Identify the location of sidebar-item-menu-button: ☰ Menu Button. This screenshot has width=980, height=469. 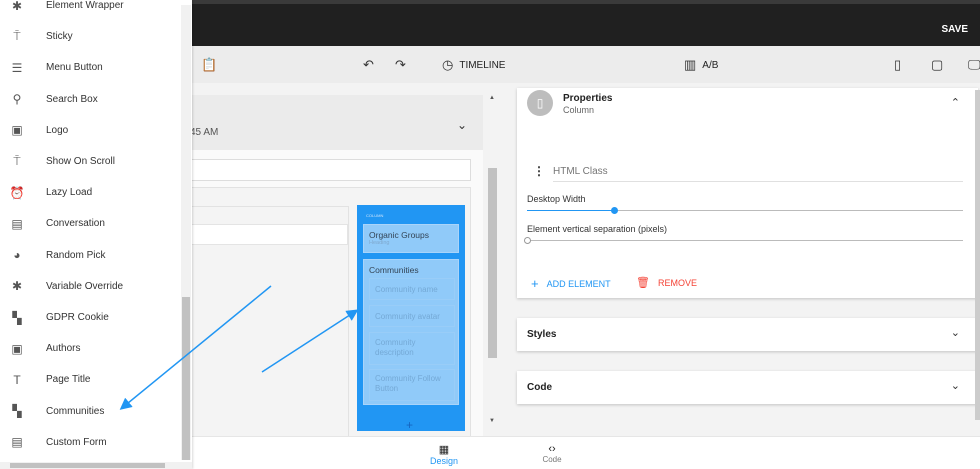
(90, 67).